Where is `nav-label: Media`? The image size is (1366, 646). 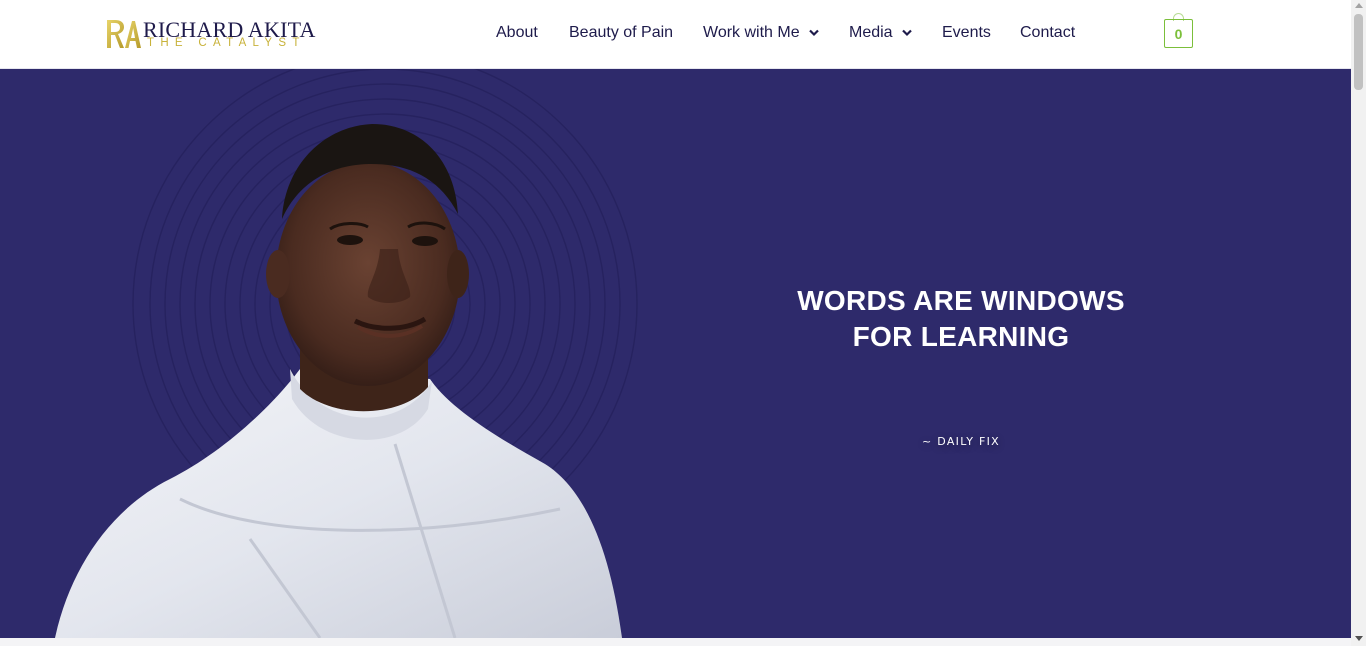 nav-label: Media is located at coordinates (871, 32).